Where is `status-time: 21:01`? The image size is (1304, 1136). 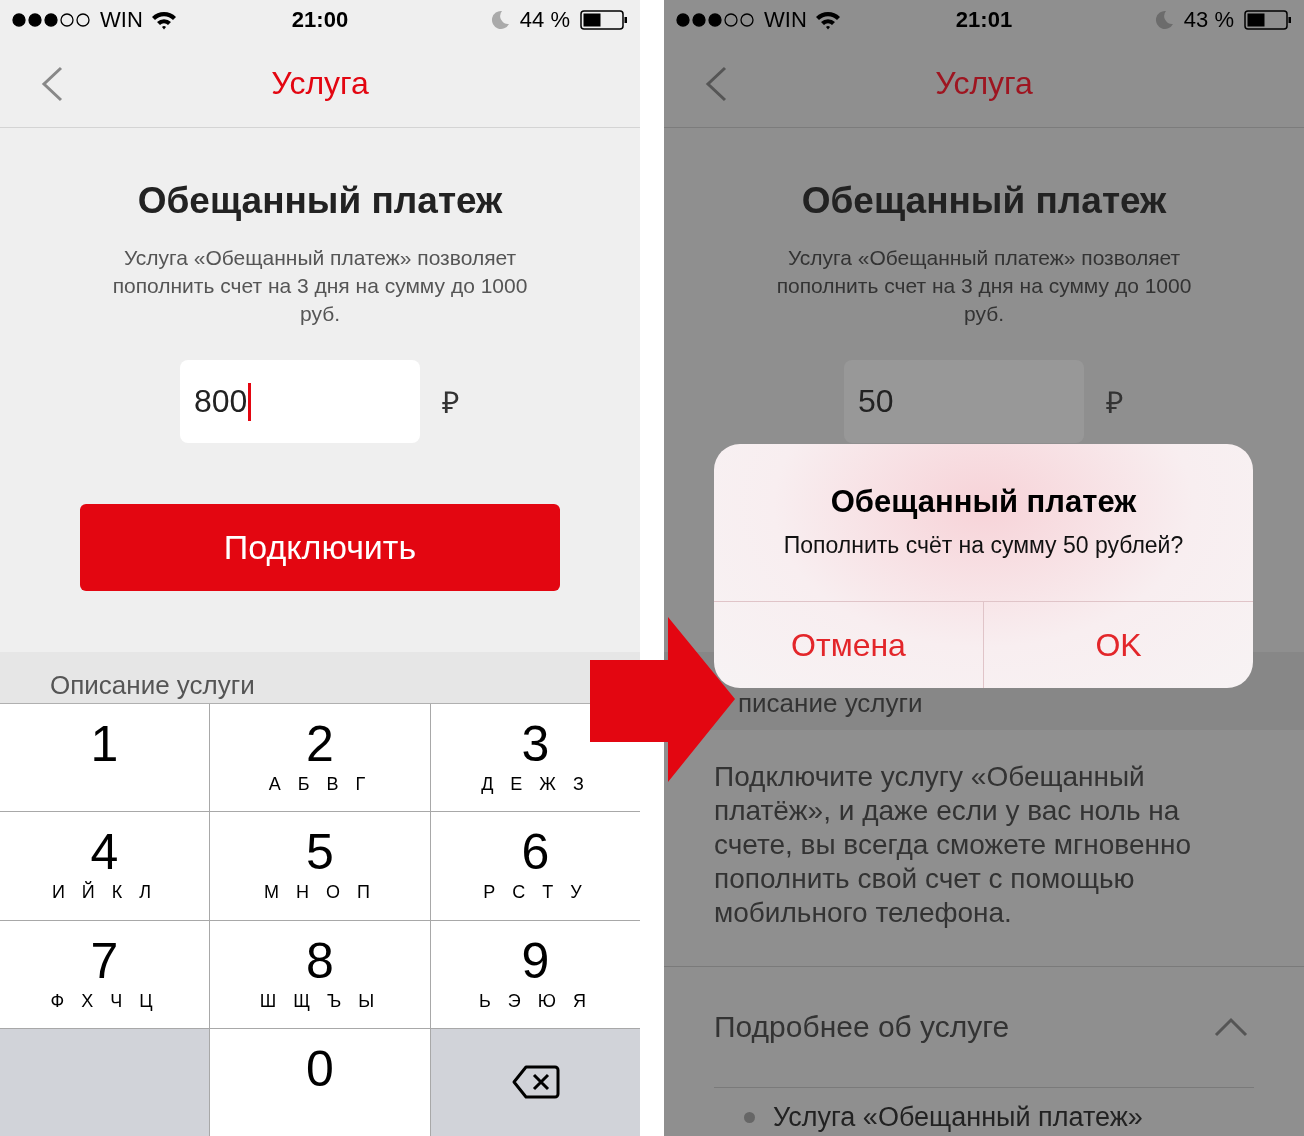
status-time: 21:01 is located at coordinates (984, 20).